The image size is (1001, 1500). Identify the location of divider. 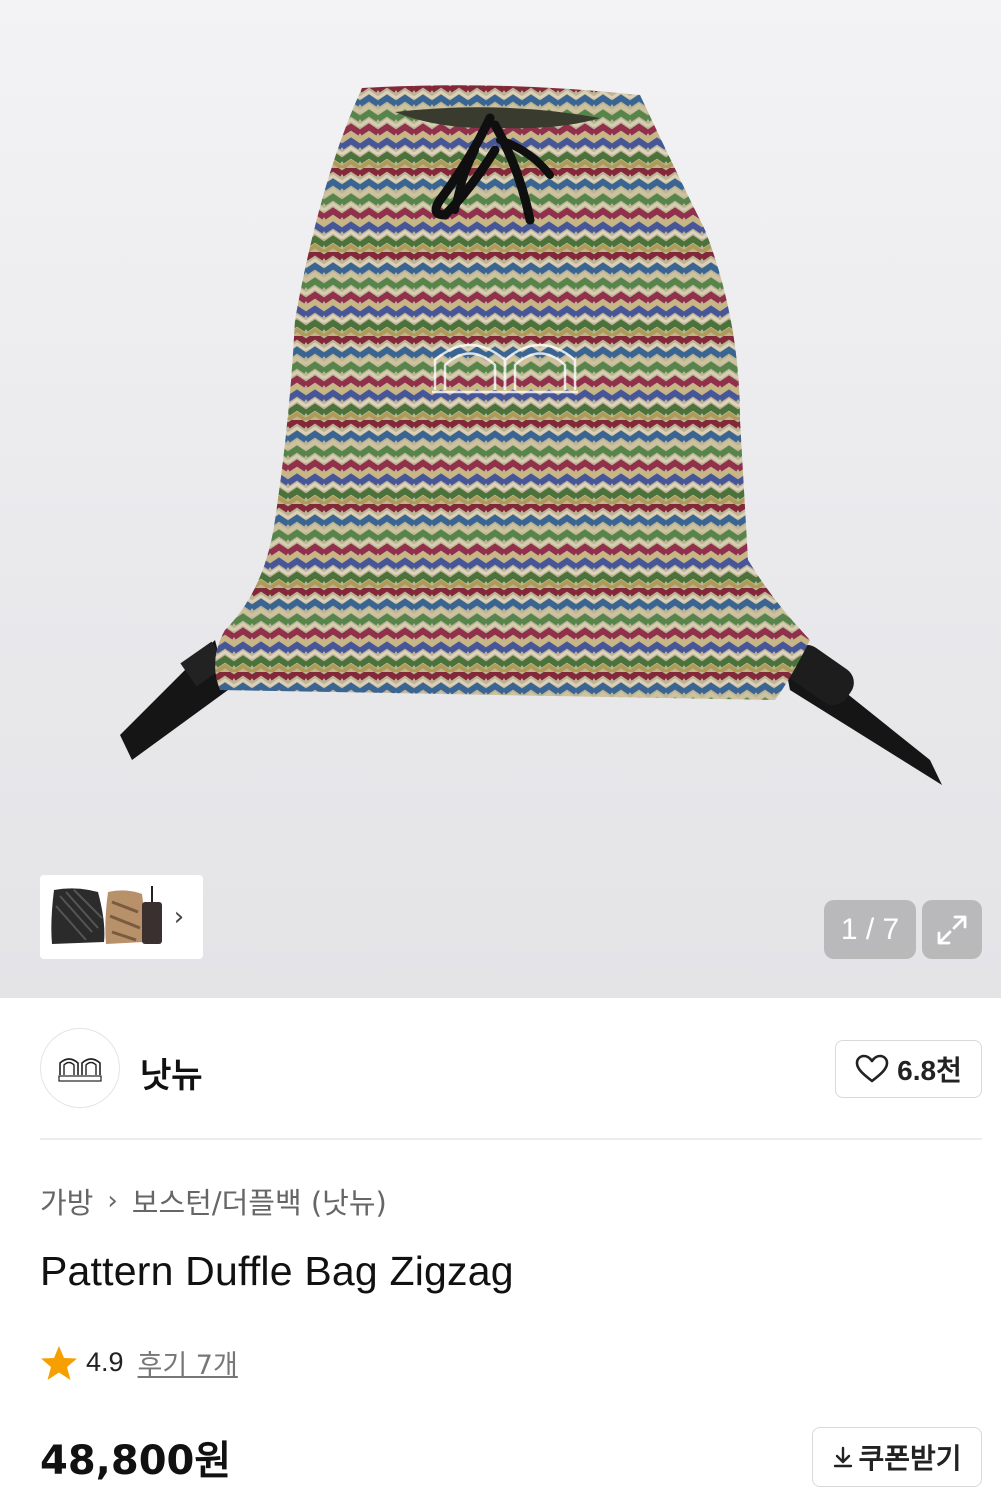
(511, 1139).